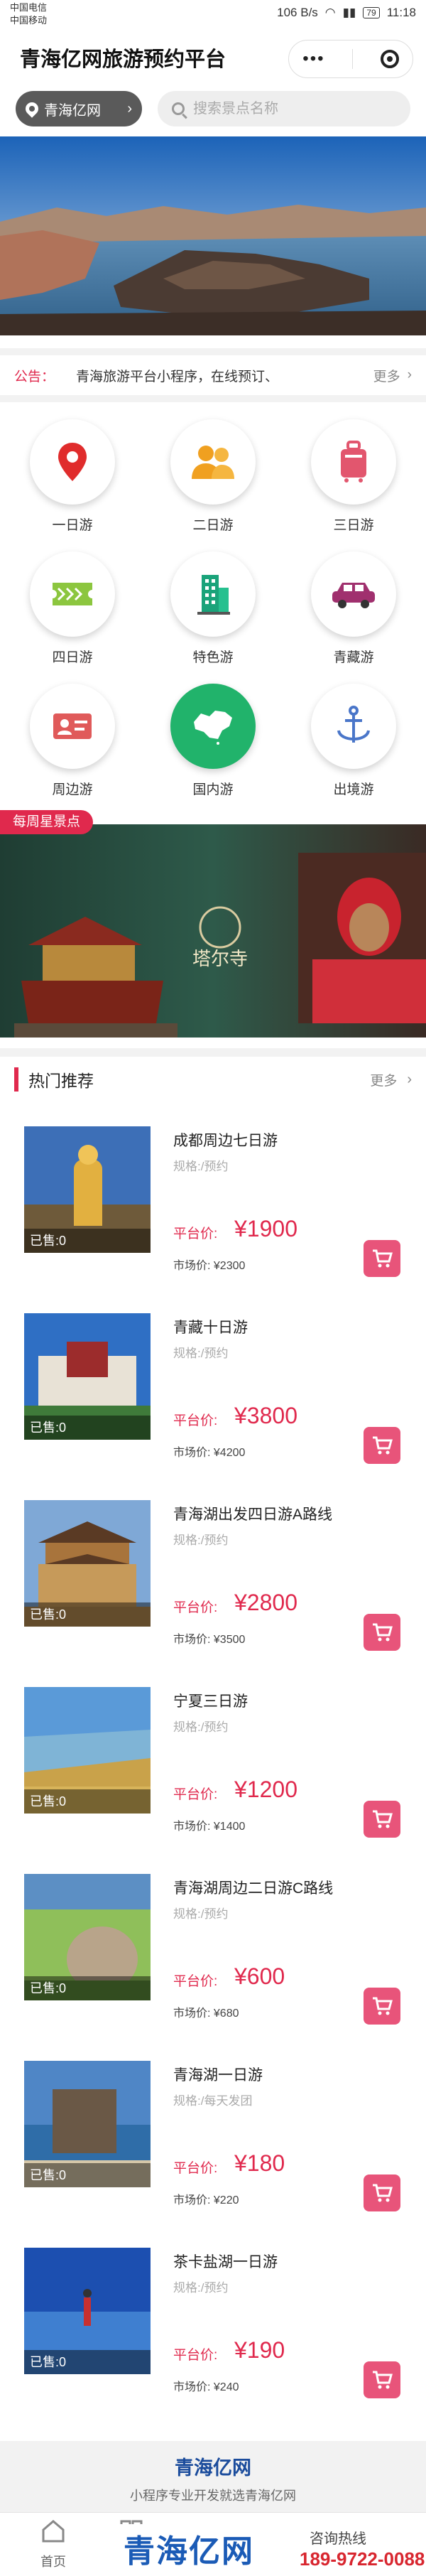  What do you see at coordinates (218, 2075) in the screenshot?
I see `product-name: 青海湖一日游` at bounding box center [218, 2075].